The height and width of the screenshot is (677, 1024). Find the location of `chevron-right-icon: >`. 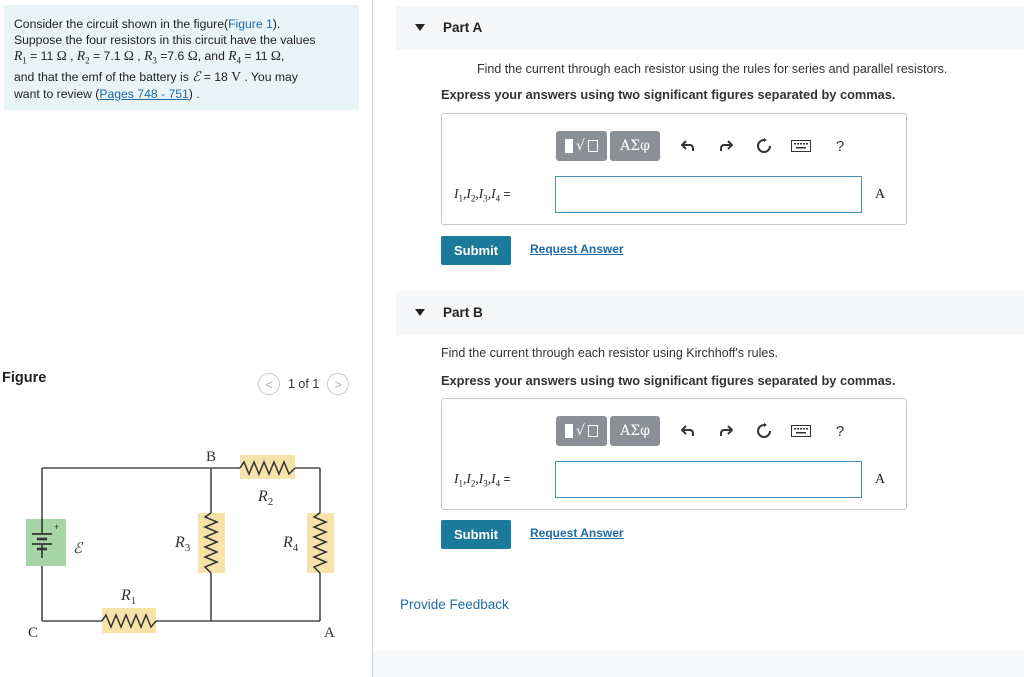

chevron-right-icon: > is located at coordinates (338, 384).